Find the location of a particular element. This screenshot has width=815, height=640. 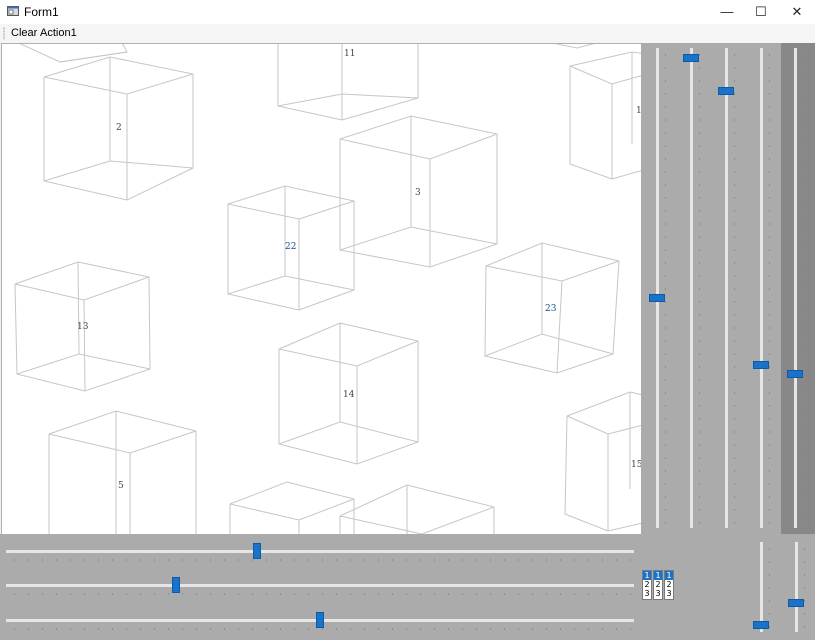

maximize-button: ☐ is located at coordinates (761, 12).